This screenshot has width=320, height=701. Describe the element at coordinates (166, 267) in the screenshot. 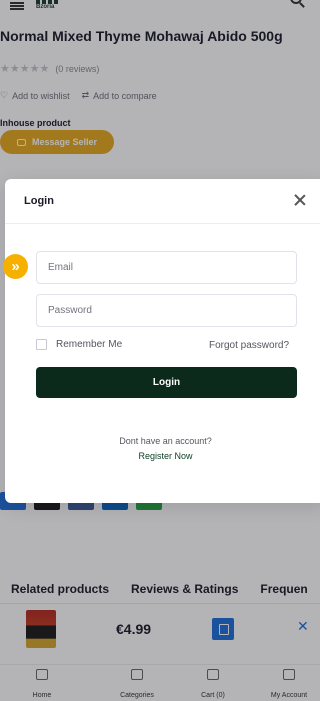

I see `email-field` at that location.